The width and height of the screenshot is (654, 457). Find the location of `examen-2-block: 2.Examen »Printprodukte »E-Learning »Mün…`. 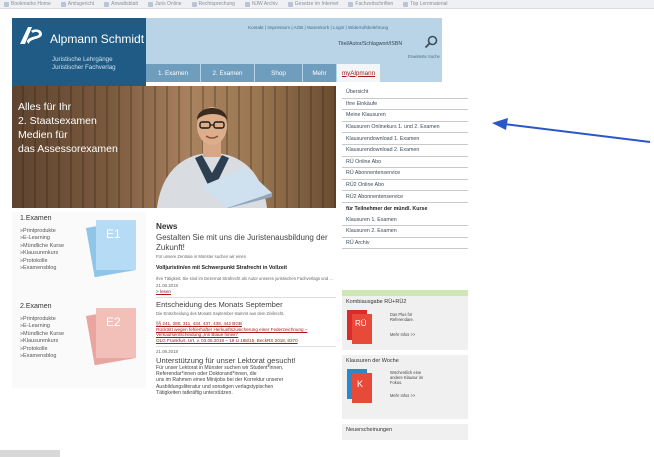

examen-2-block: 2.Examen »Printprodukte »E-Learning »Mün… is located at coordinates (79, 344).